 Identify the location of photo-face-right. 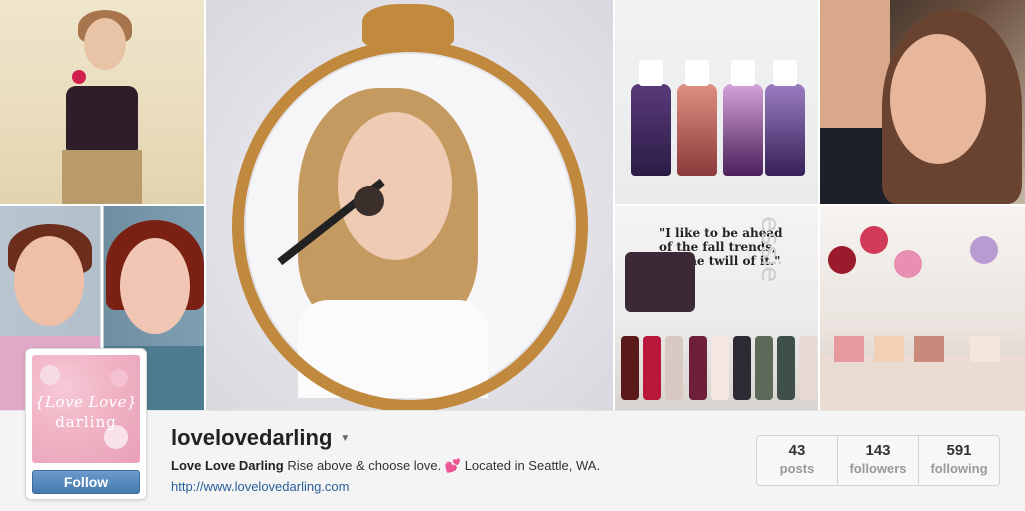
(155, 286).